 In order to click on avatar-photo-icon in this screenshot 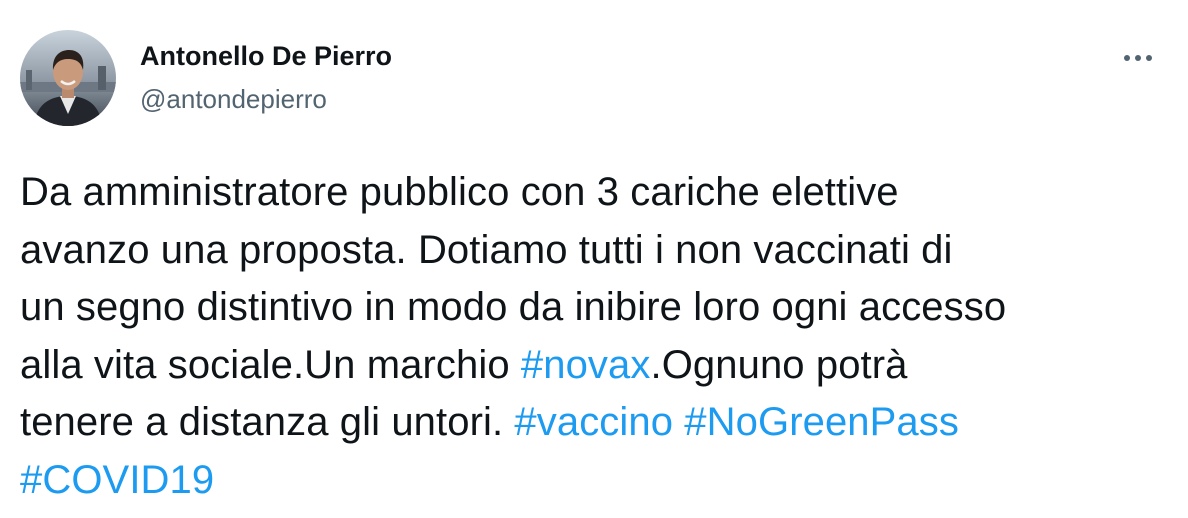, I will do `click(68, 78)`.